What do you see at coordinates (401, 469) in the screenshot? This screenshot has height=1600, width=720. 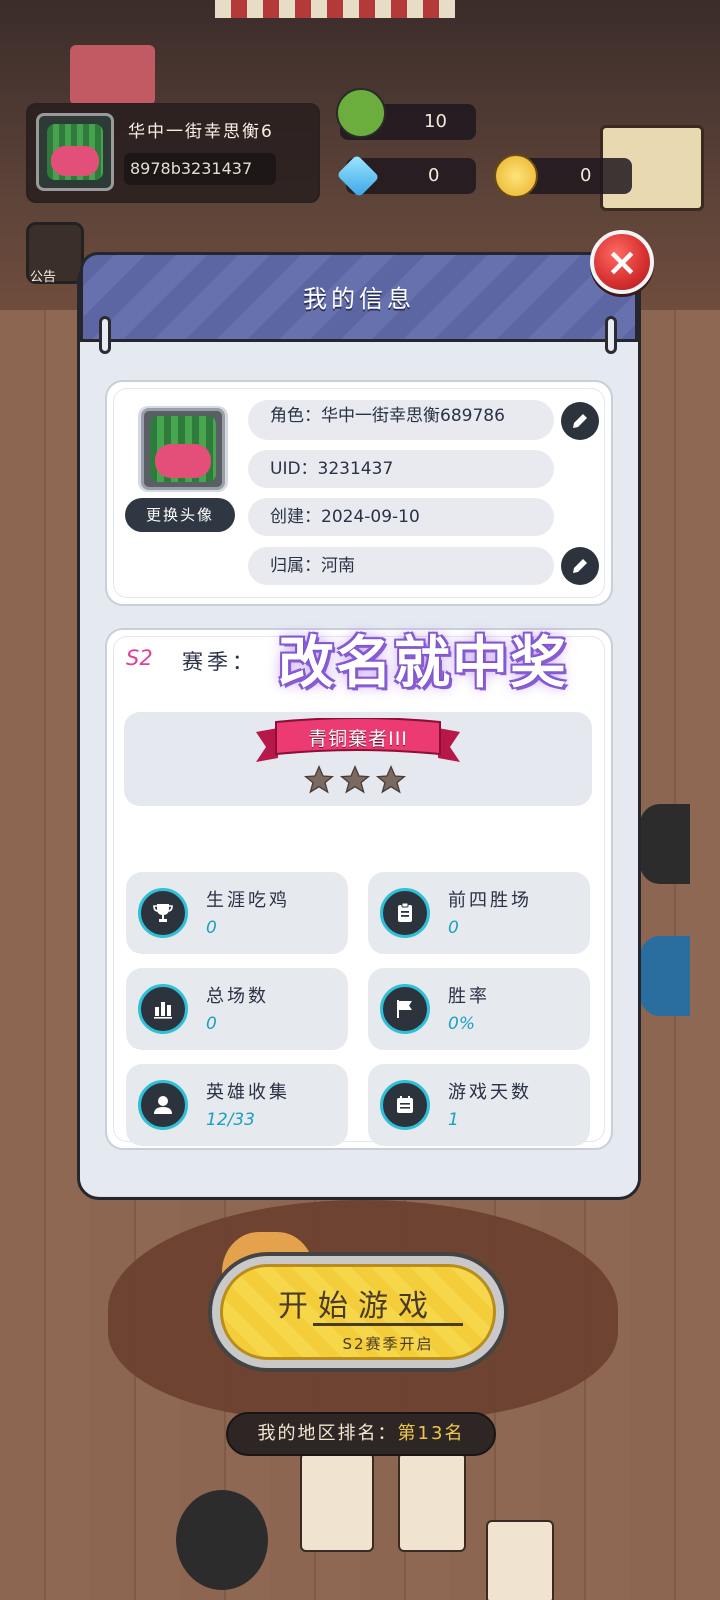 I see `uid-field: UID：3231437` at bounding box center [401, 469].